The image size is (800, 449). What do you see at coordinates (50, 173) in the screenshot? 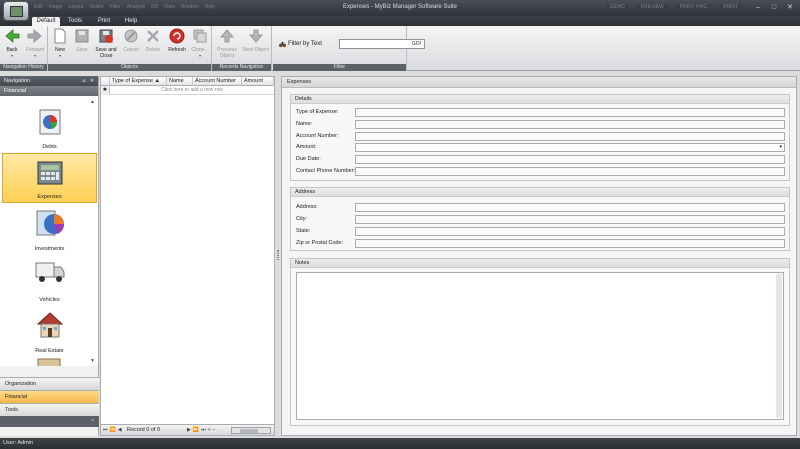
I see `calculator-icon` at bounding box center [50, 173].